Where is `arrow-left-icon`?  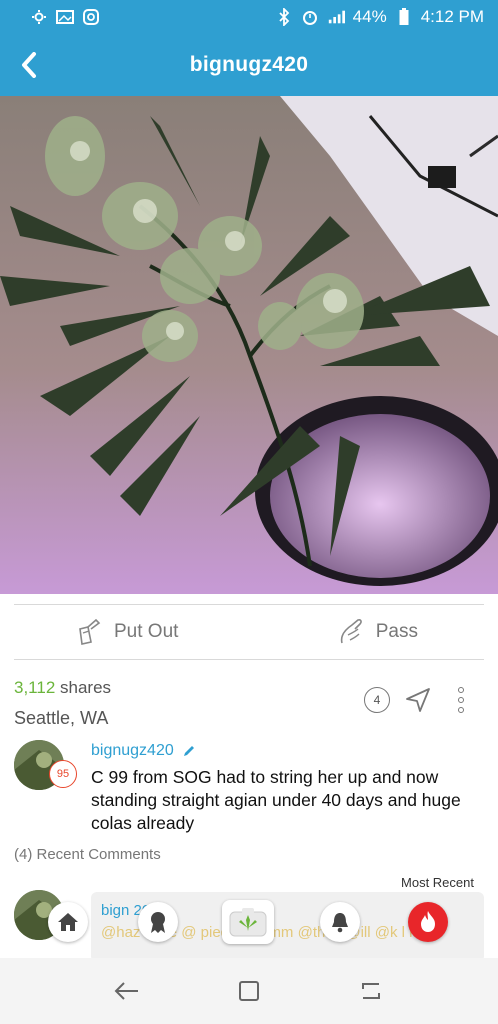 arrow-left-icon is located at coordinates (126, 991).